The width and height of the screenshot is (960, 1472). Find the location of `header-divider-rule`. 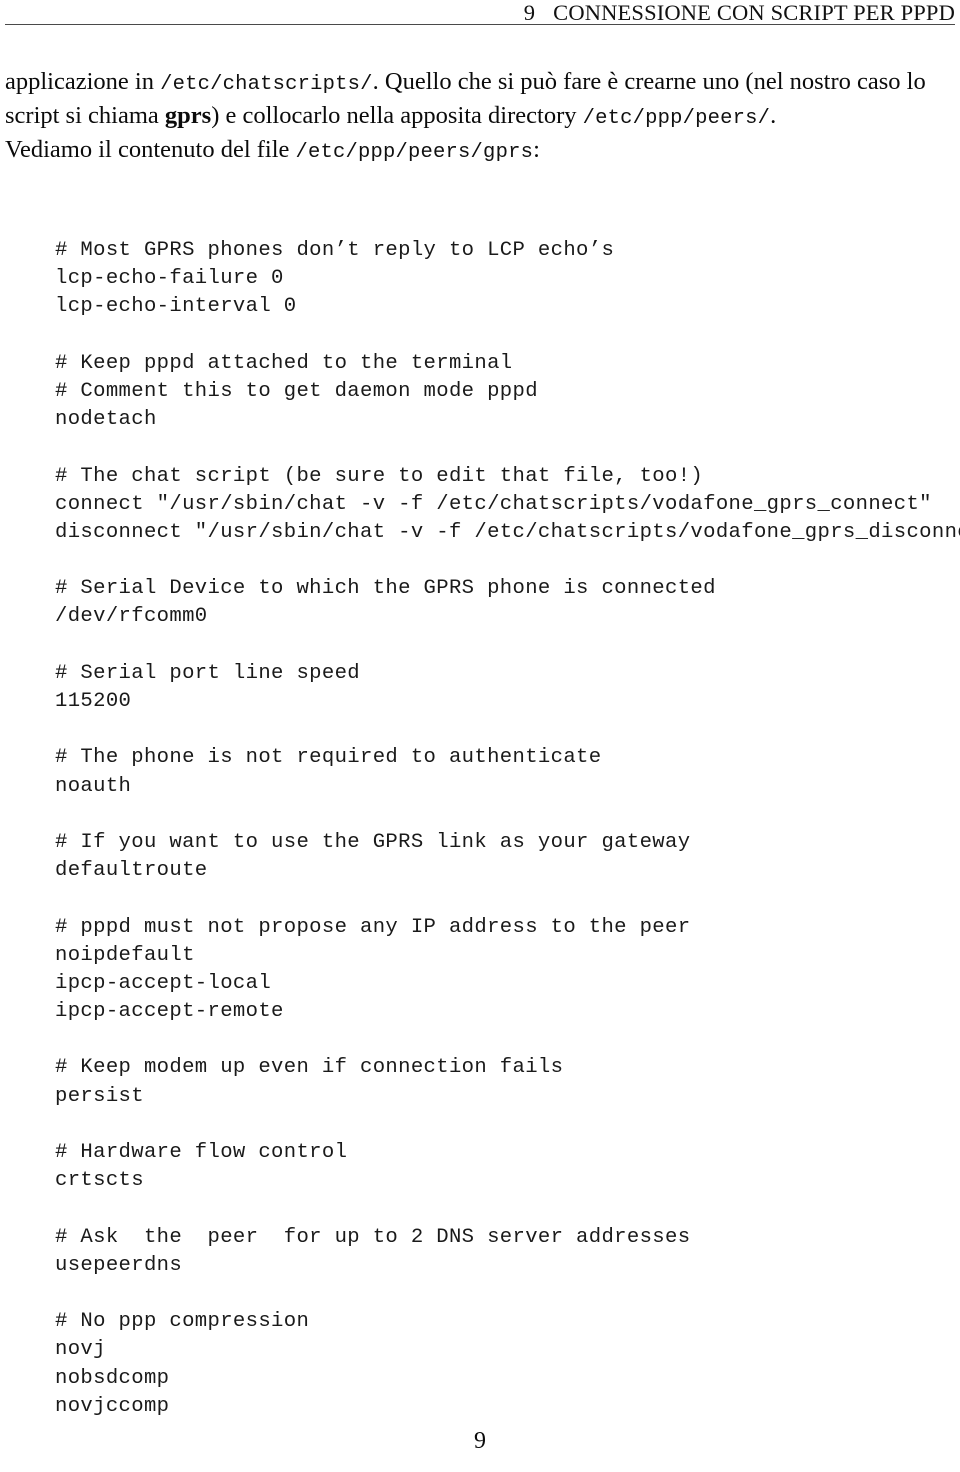

header-divider-rule is located at coordinates (480, 24).